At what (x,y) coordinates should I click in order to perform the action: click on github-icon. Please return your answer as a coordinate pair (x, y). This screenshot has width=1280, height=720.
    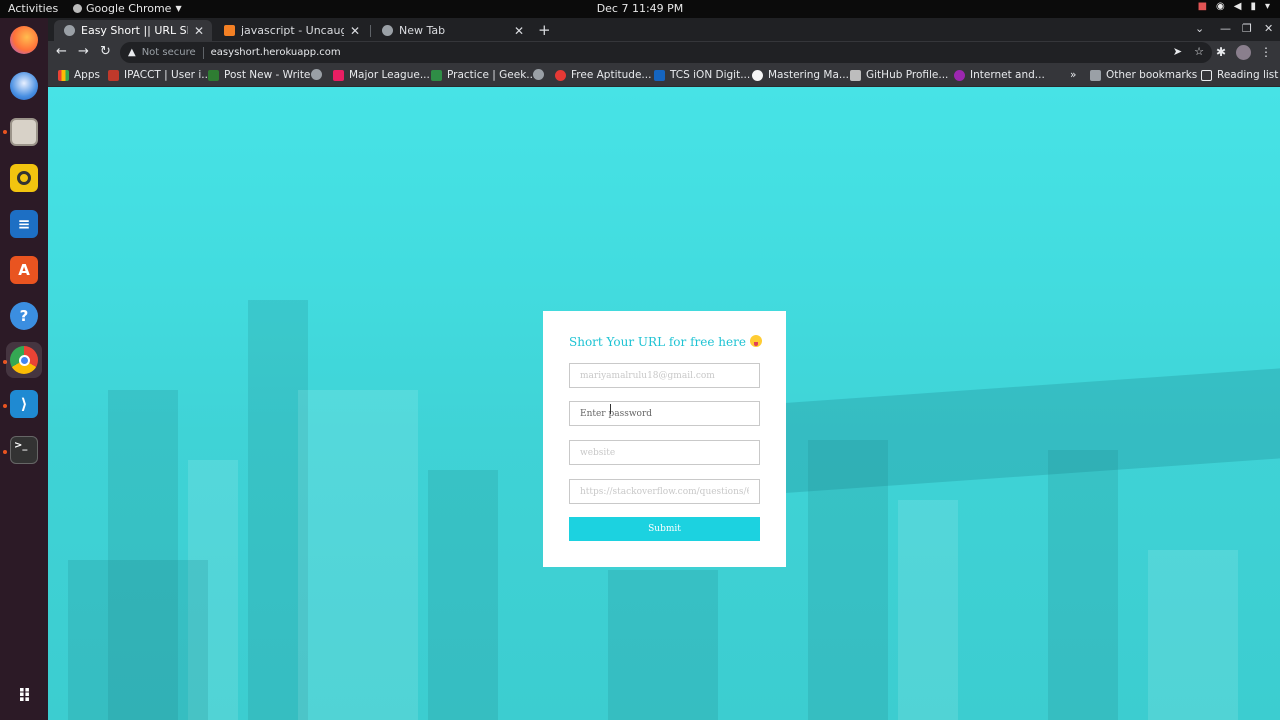
    Looking at the image, I should click on (757, 75).